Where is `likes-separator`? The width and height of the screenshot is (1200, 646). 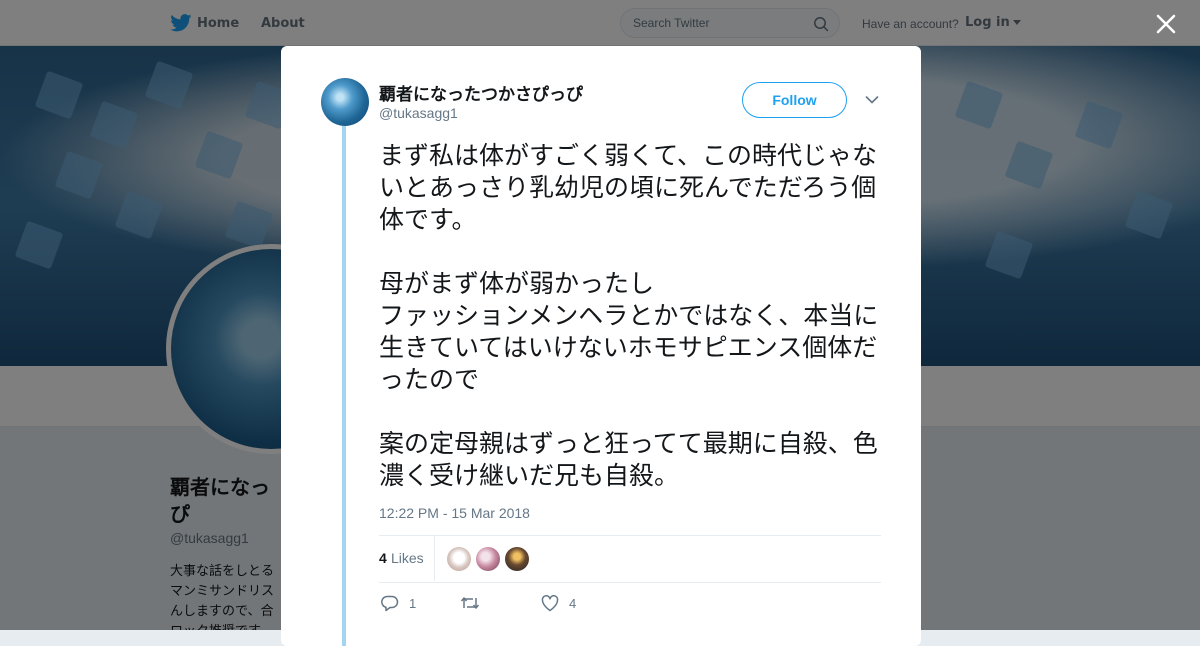 likes-separator is located at coordinates (434, 558).